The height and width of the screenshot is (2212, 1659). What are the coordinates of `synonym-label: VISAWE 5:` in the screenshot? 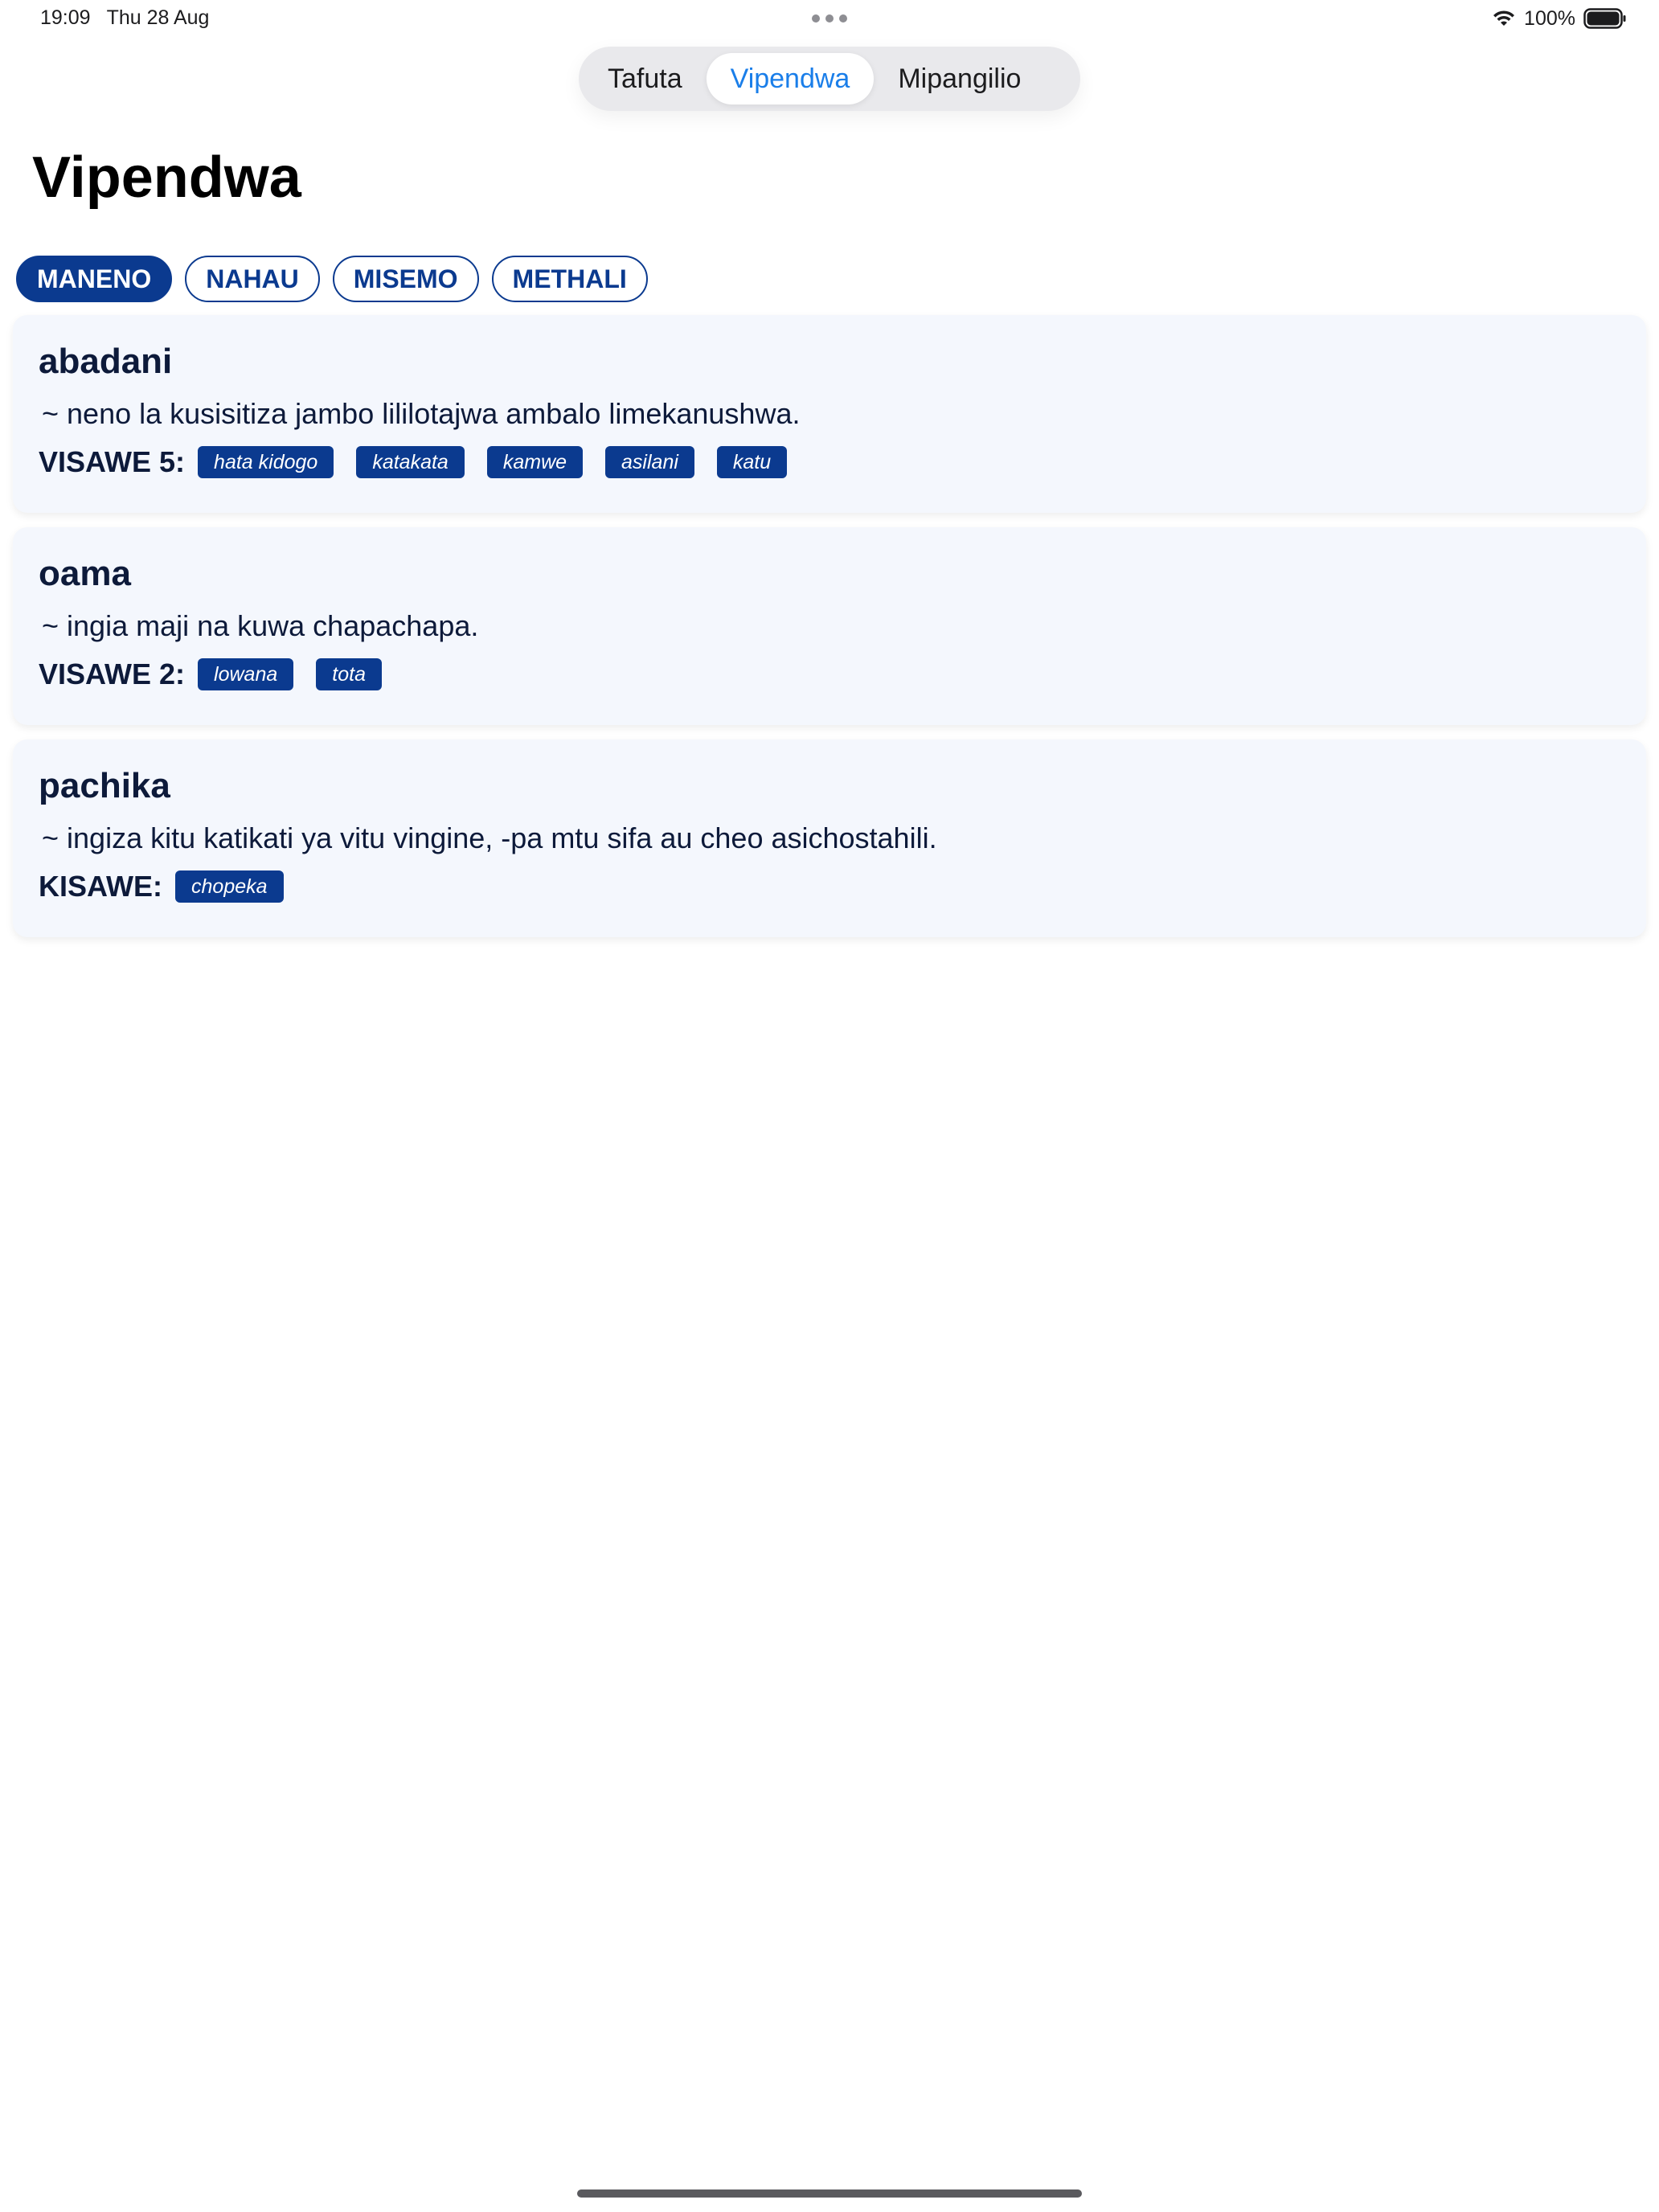 It's located at (112, 461).